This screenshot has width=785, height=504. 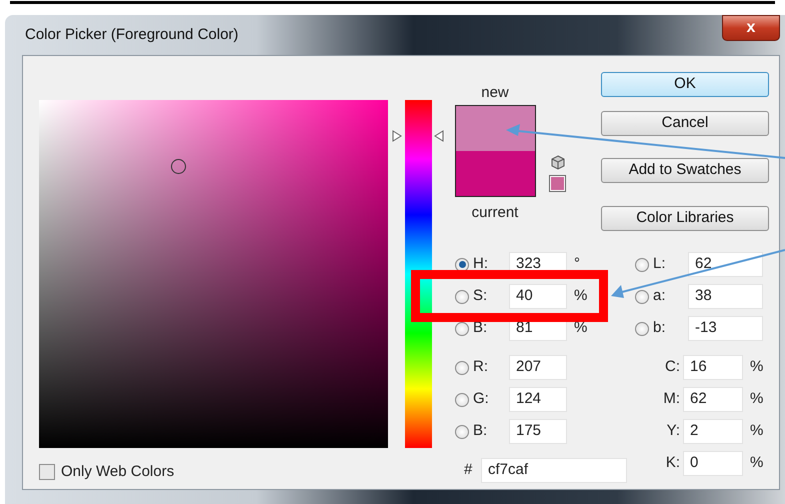 What do you see at coordinates (481, 264) in the screenshot?
I see `field-label: H:` at bounding box center [481, 264].